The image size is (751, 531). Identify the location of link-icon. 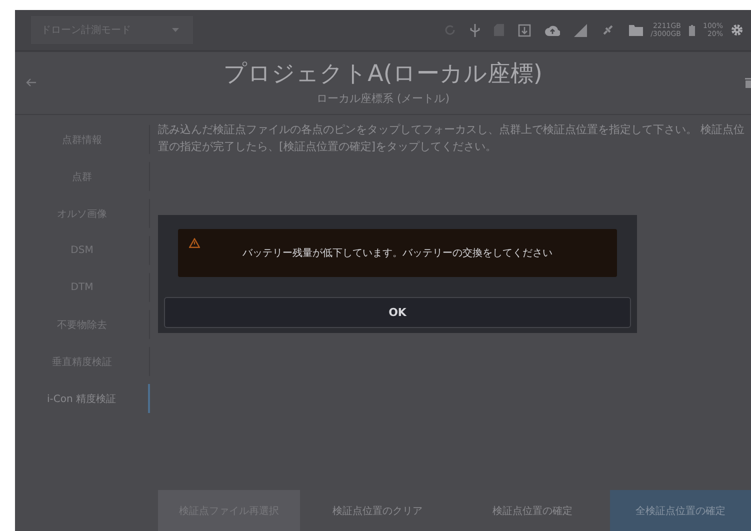
(607, 30).